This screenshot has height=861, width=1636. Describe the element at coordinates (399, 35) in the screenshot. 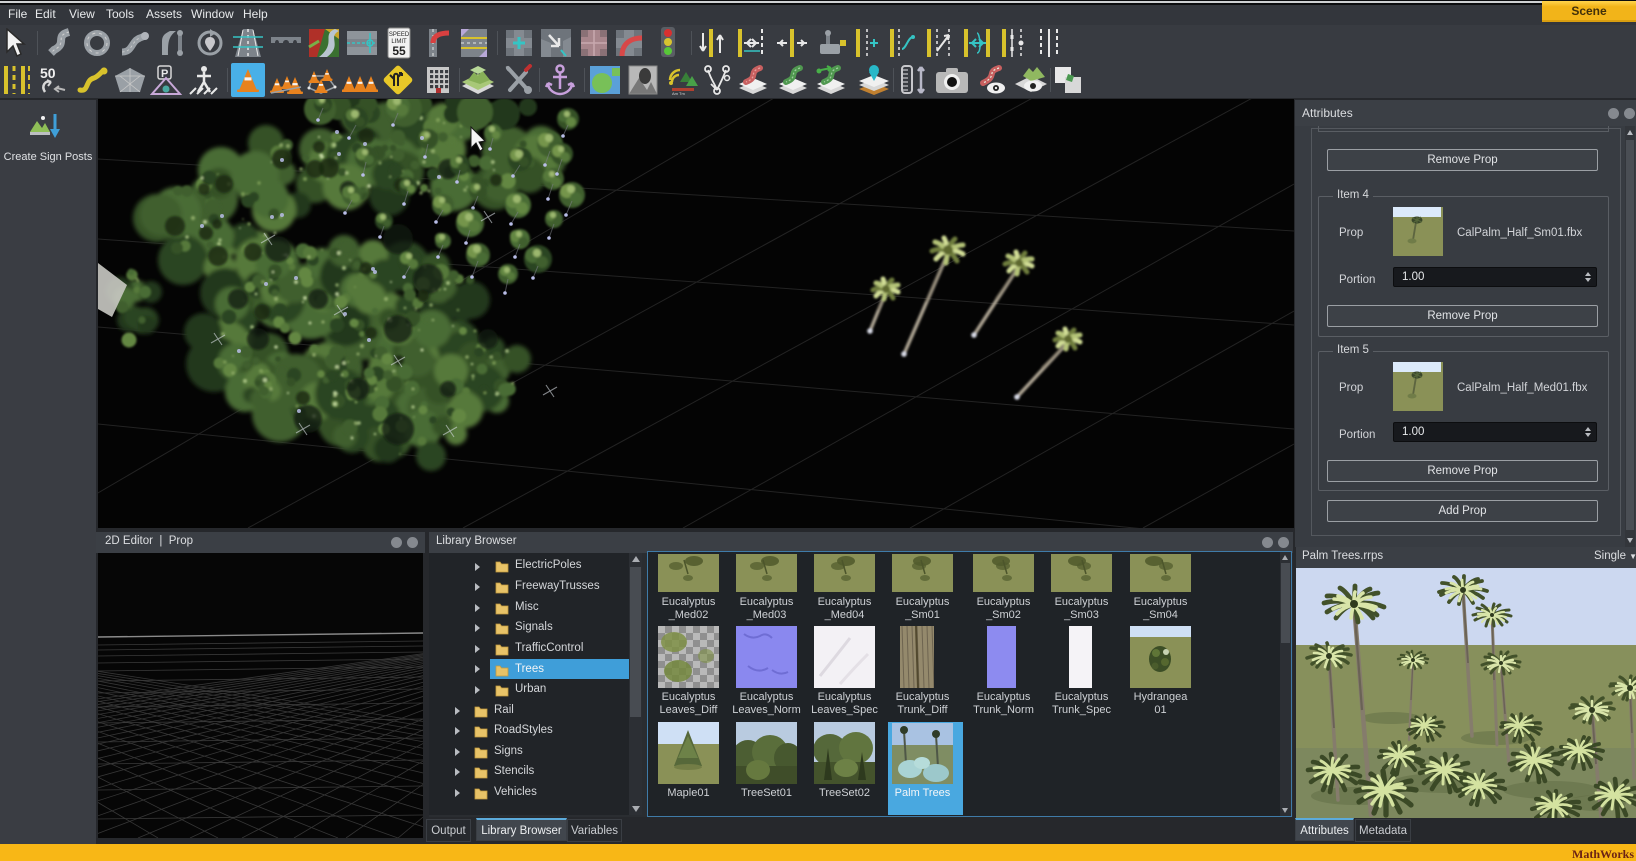

I see `svg-text: SPEED` at that location.